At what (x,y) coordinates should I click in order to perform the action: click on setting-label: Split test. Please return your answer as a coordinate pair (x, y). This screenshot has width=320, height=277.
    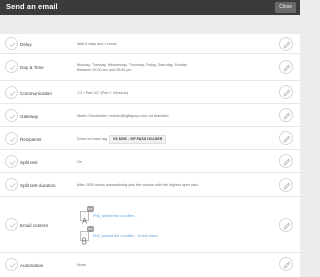
    Looking at the image, I should click on (29, 162).